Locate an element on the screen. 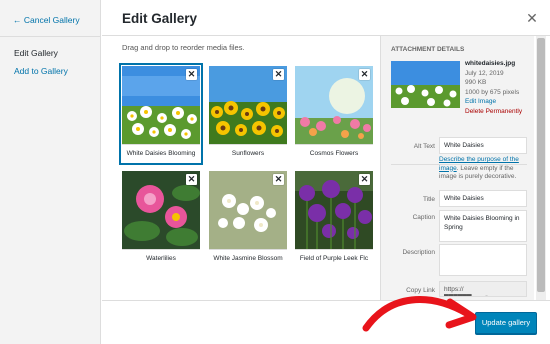  close-icon: ✕ is located at coordinates (532, 18).